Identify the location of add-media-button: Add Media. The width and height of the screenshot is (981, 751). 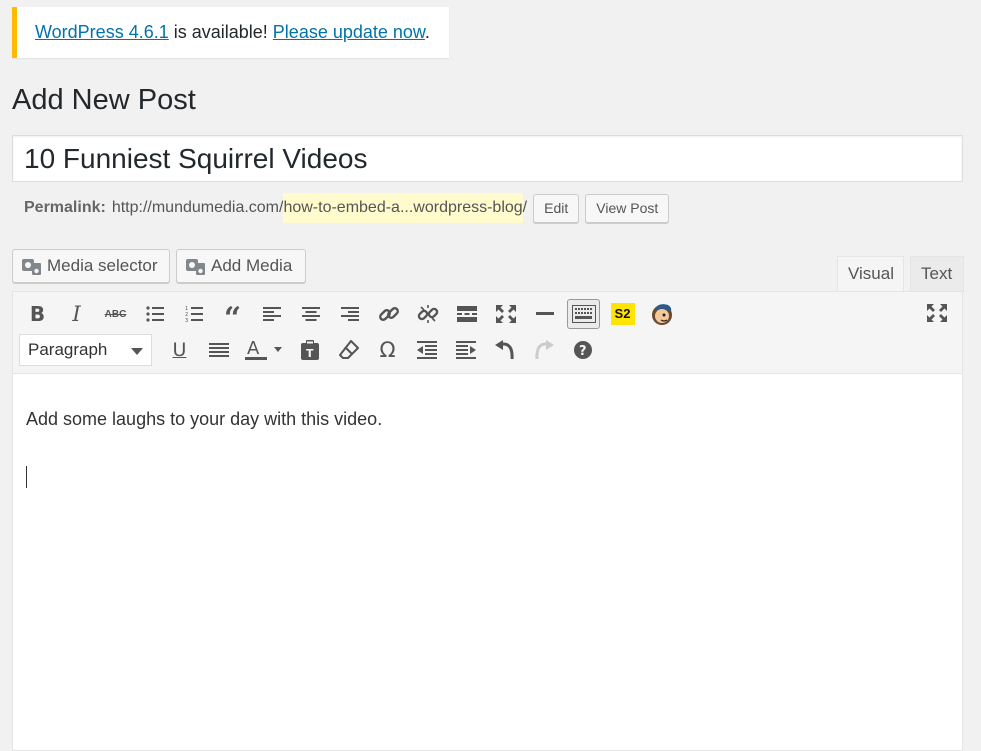
(241, 266).